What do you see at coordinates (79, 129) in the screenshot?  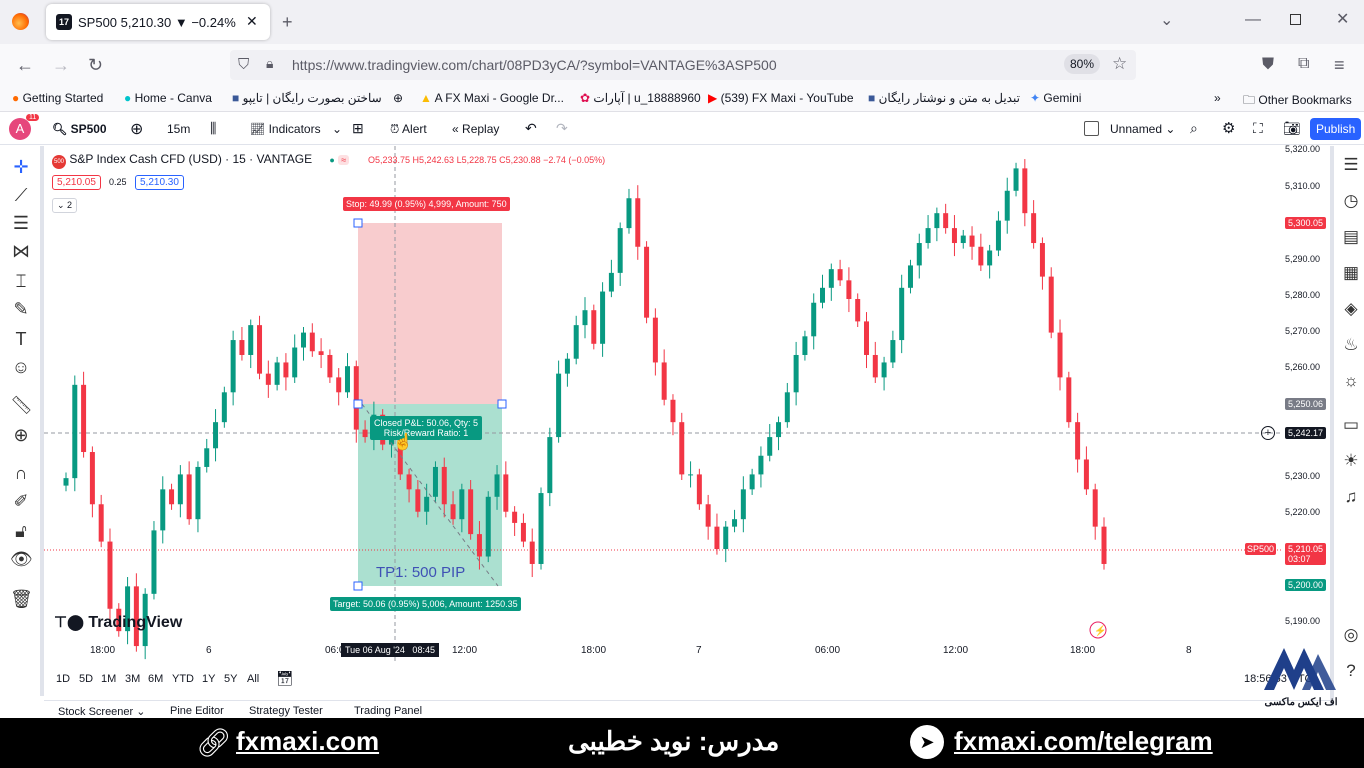 I see `symbol-search: 🔍︎ SP500` at bounding box center [79, 129].